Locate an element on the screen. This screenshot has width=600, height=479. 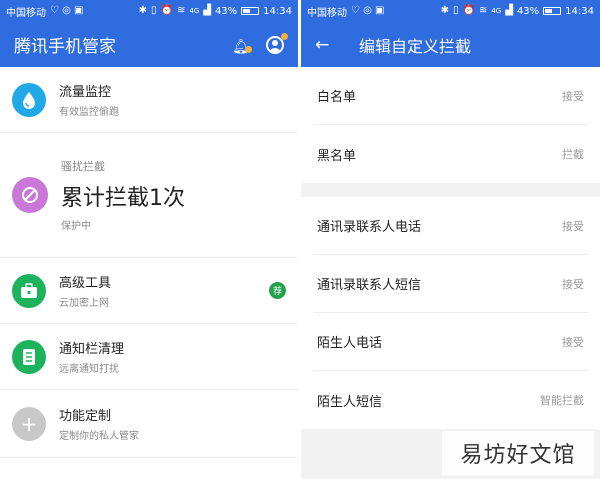
list-section-lists: 白名单 接受 黑名单 拦截 is located at coordinates (450, 125).